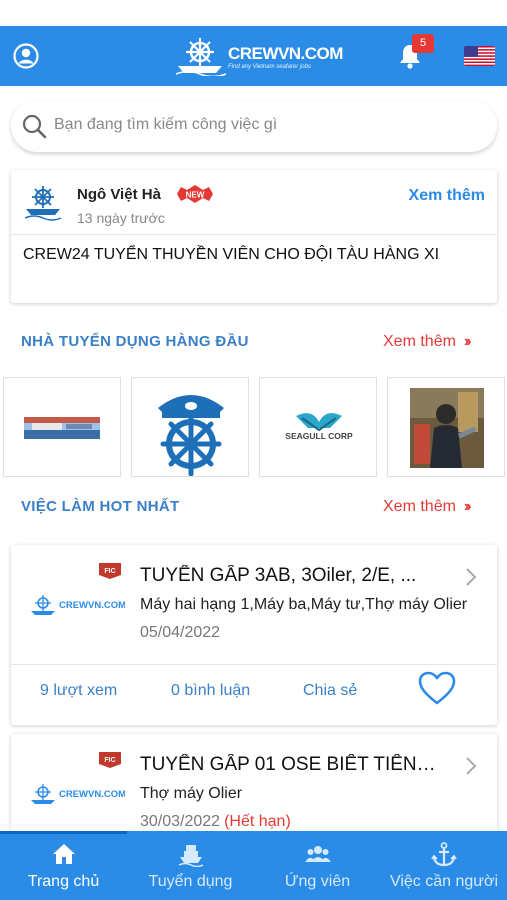 The image size is (507, 900). I want to click on share-button: Chia sẻ, so click(330, 691).